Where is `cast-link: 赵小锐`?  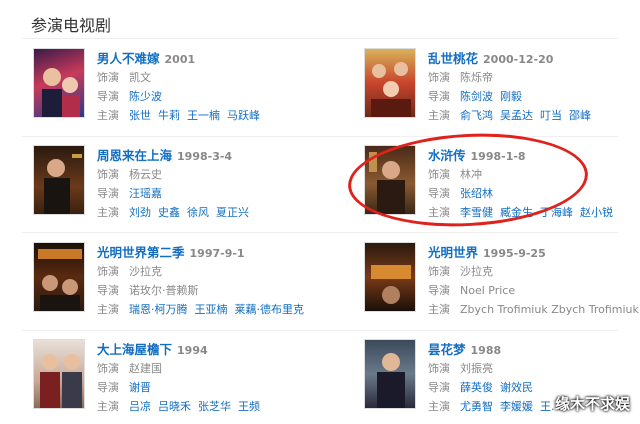
cast-link: 赵小锐 is located at coordinates (596, 212).